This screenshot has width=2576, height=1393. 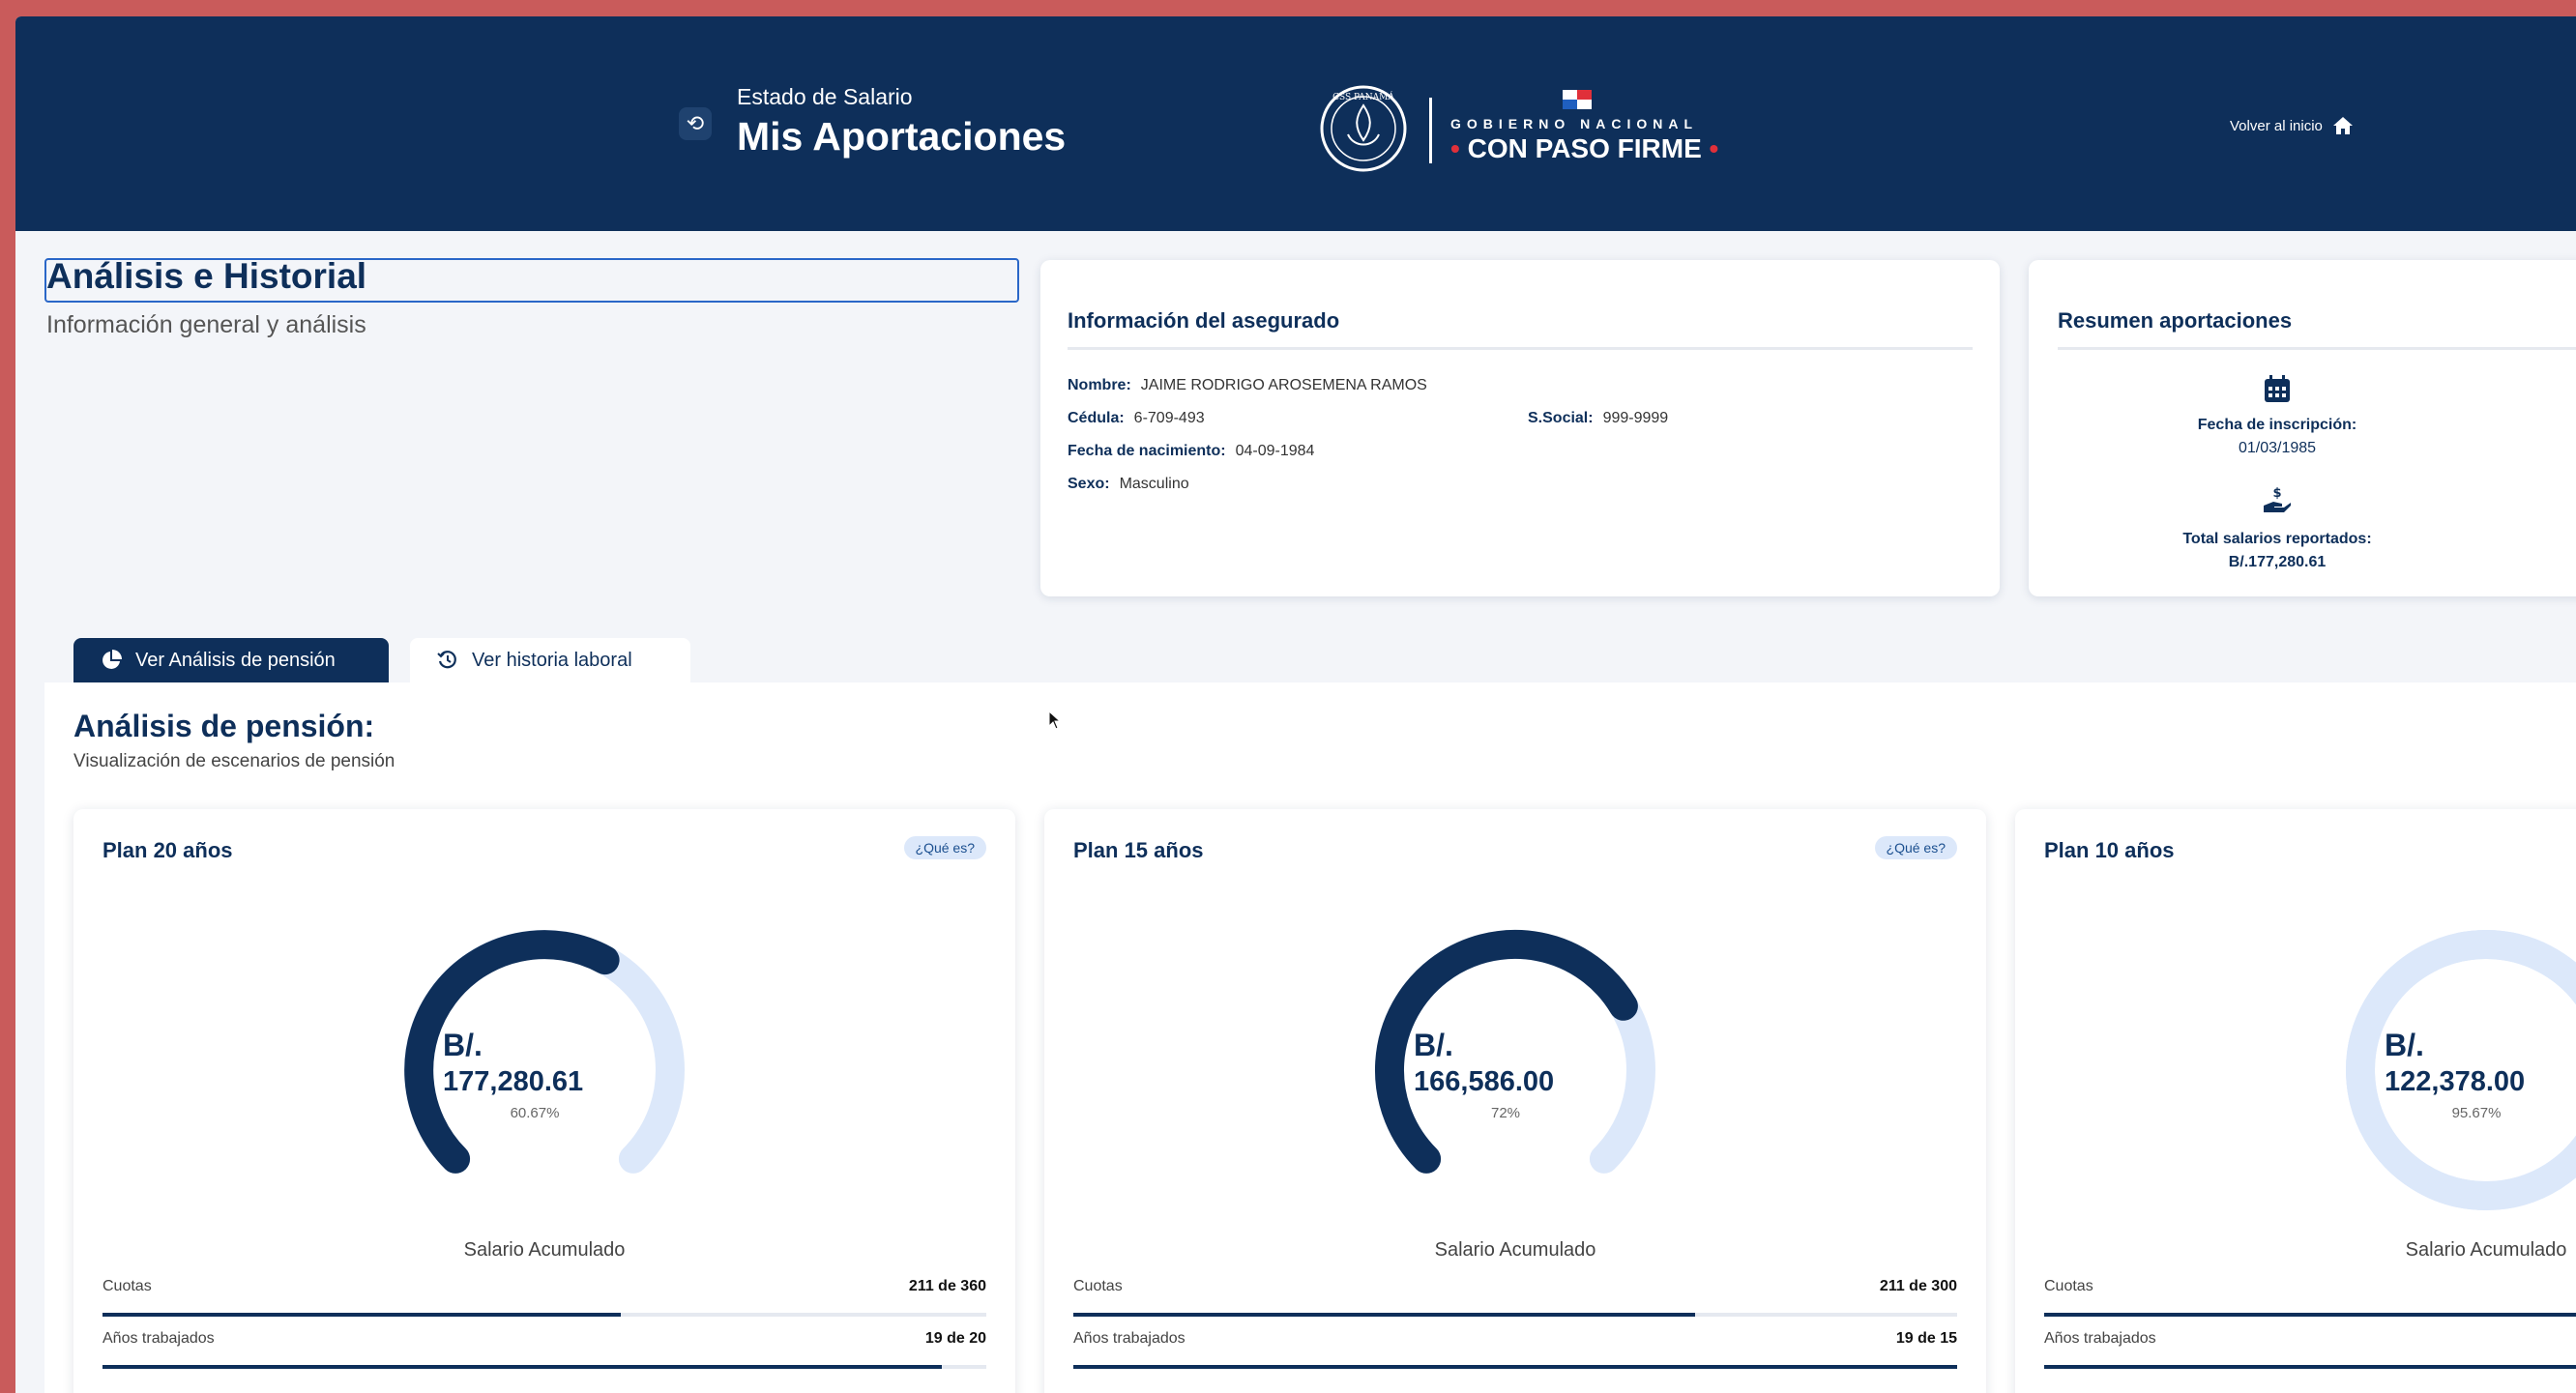 What do you see at coordinates (2277, 539) in the screenshot?
I see `total-label: Total salarios reportados:` at bounding box center [2277, 539].